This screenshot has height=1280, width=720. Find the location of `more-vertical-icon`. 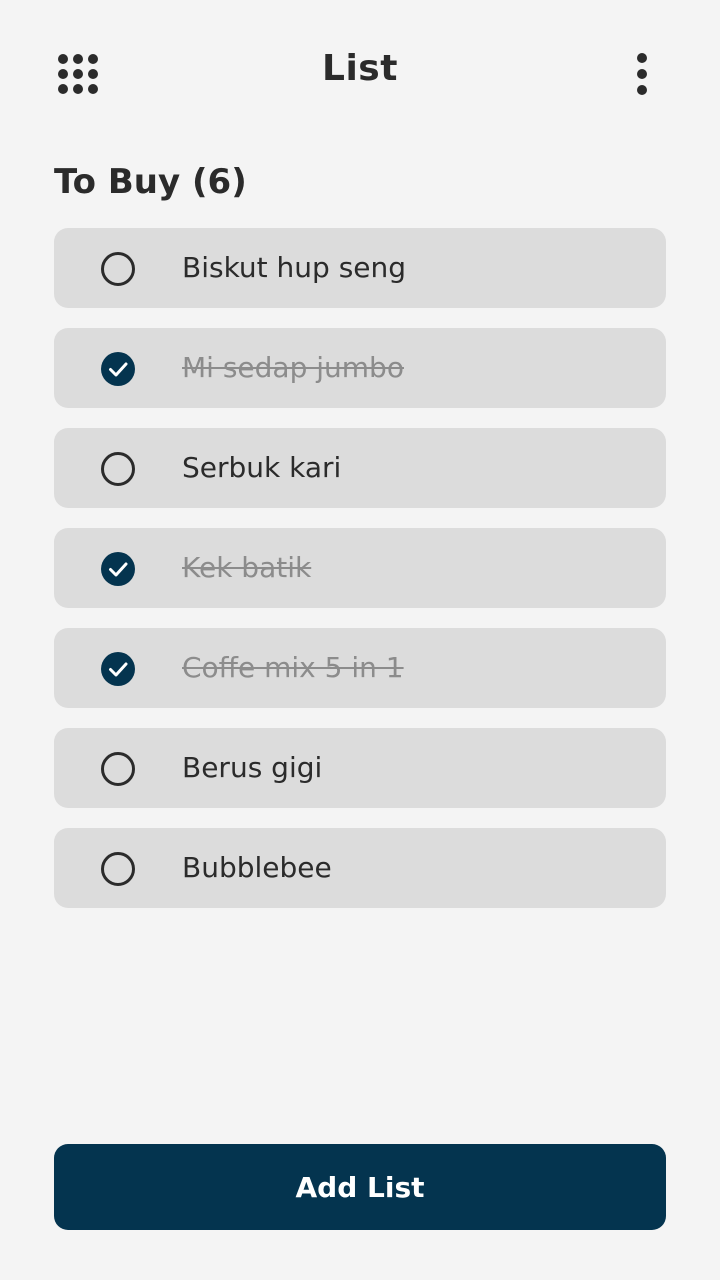

more-vertical-icon is located at coordinates (642, 74).